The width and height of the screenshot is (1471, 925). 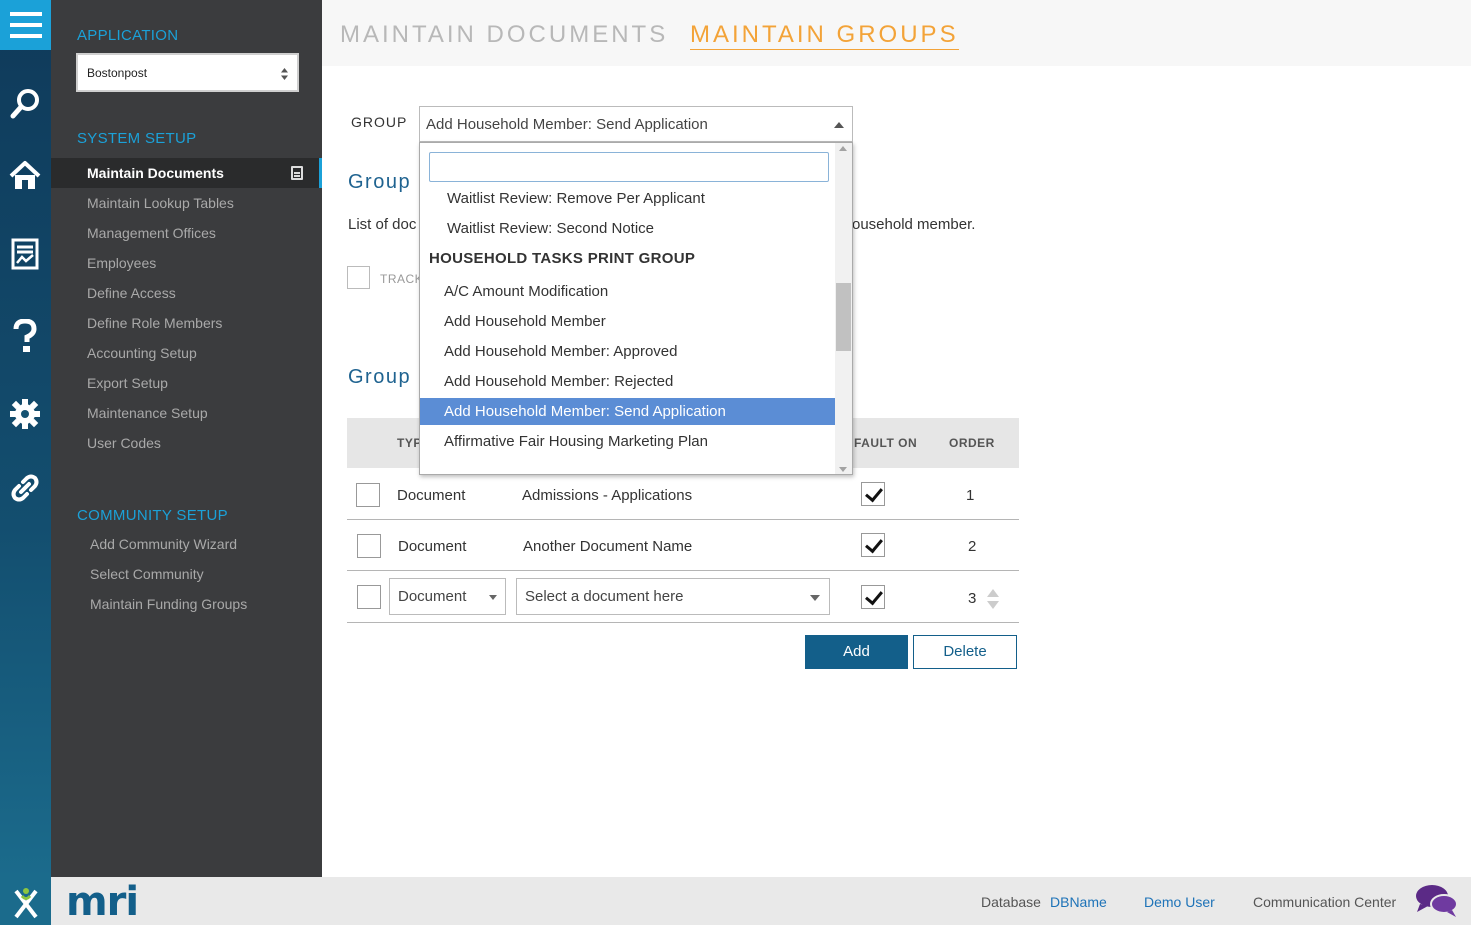 What do you see at coordinates (379, 122) in the screenshot?
I see `group-label: GROUP` at bounding box center [379, 122].